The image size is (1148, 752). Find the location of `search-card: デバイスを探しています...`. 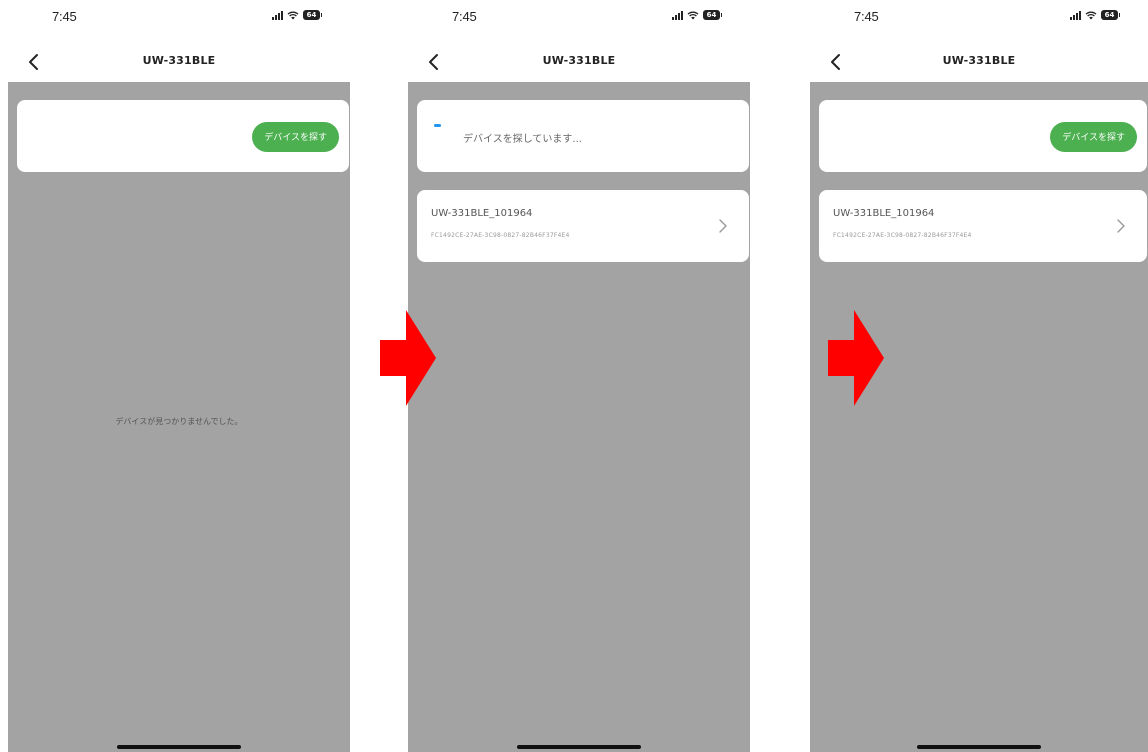

search-card: デバイスを探しています... is located at coordinates (583, 136).